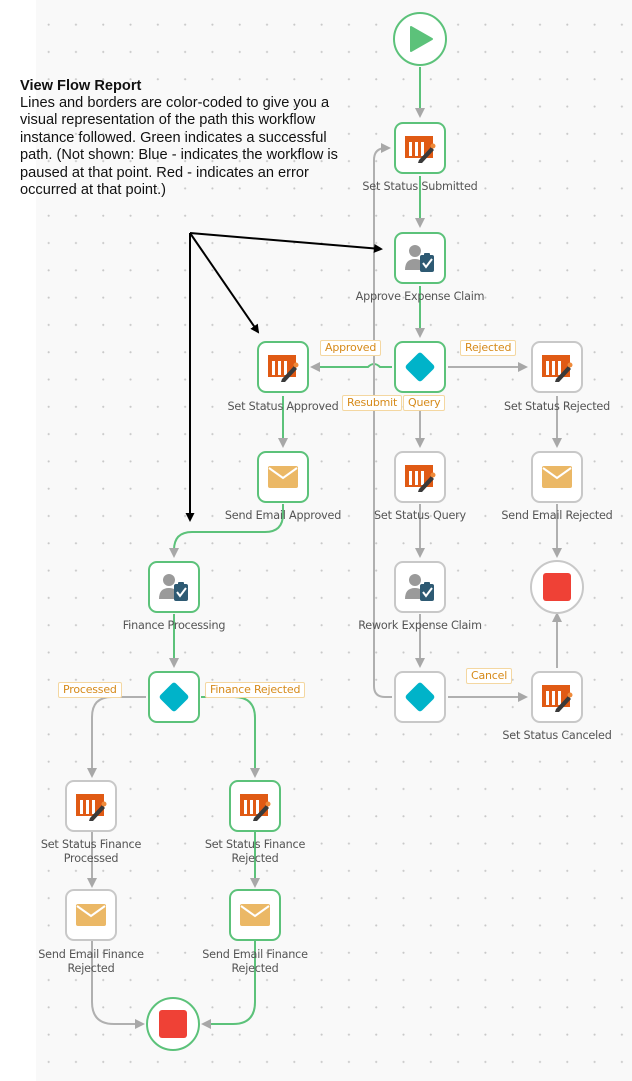 The image size is (632, 1081). I want to click on start-node, so click(420, 39).